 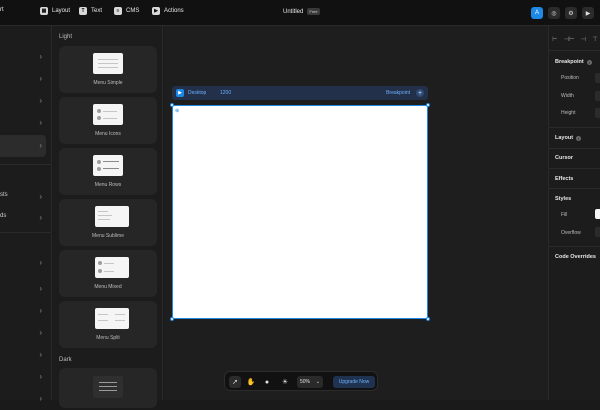 I want to click on hand-tool: ✋, so click(x=251, y=382).